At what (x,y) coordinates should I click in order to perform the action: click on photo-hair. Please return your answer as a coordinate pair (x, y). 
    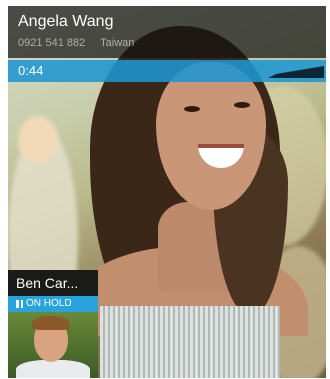
    Looking at the image, I should click on (51, 323).